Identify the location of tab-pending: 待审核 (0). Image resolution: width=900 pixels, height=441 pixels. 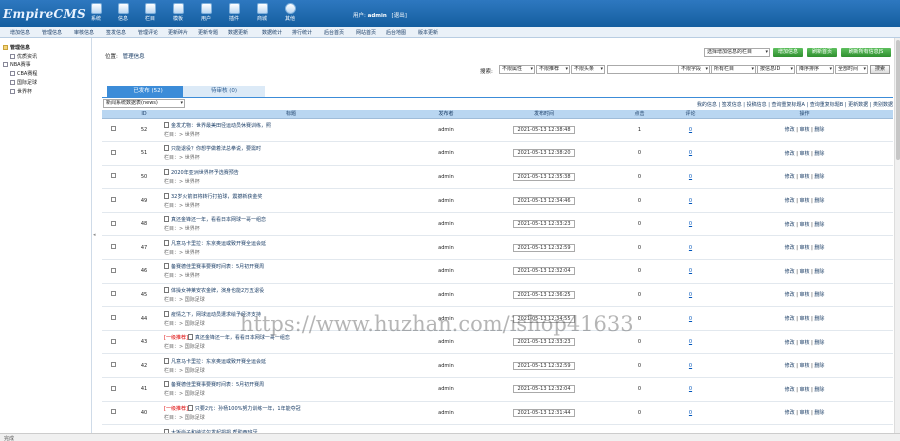
(224, 91).